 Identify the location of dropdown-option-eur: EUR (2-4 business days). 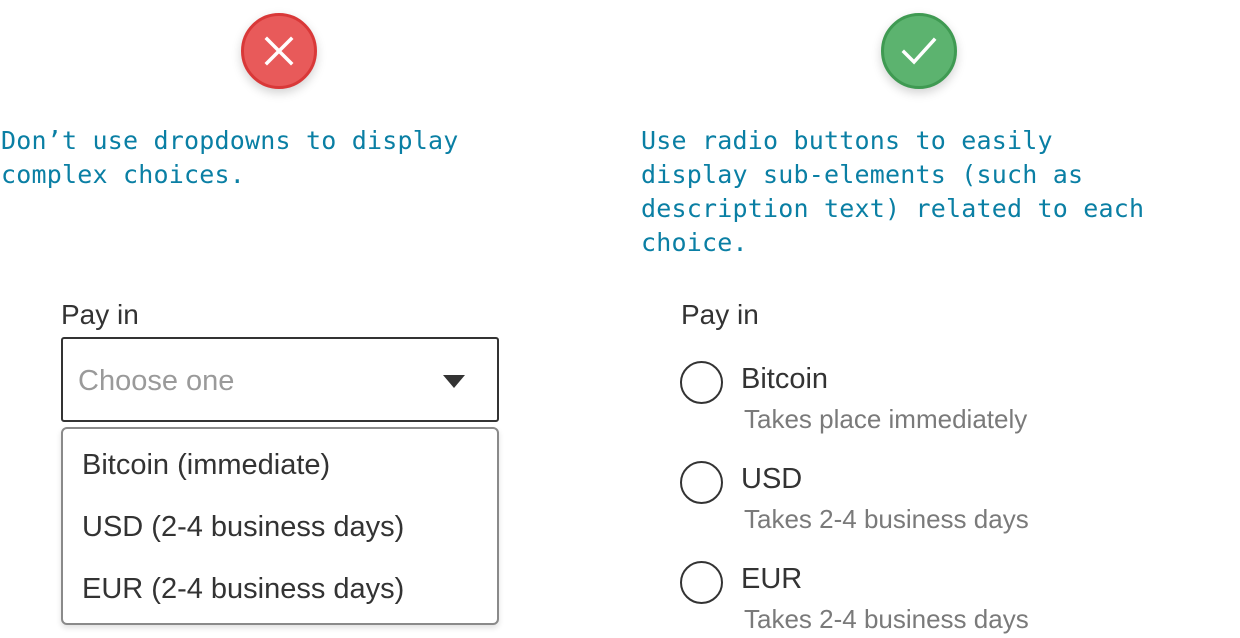
(243, 589).